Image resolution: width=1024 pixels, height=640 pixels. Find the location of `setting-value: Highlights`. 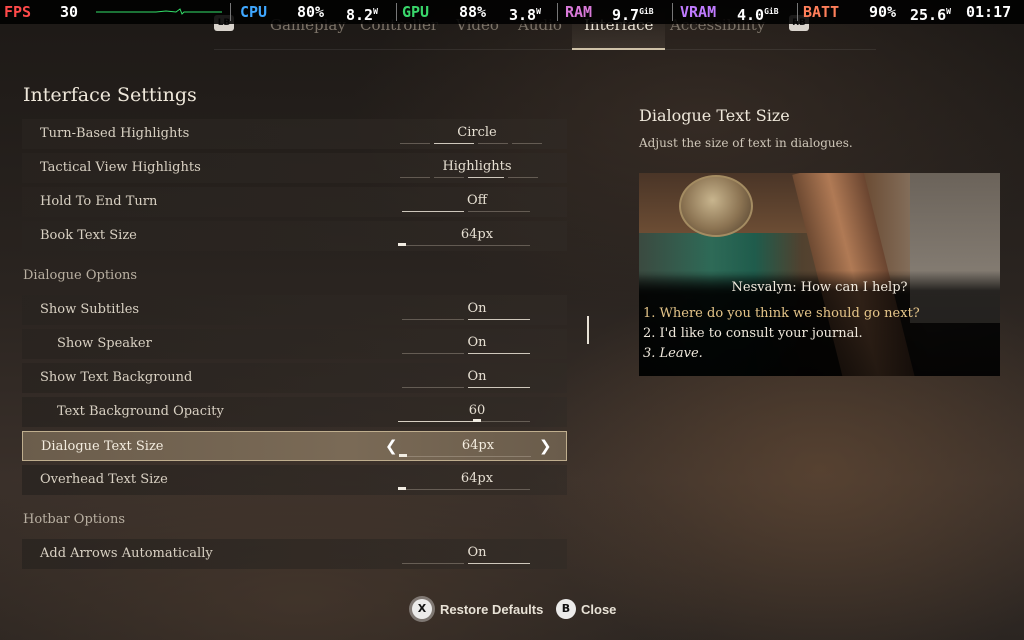

setting-value: Highlights is located at coordinates (477, 166).